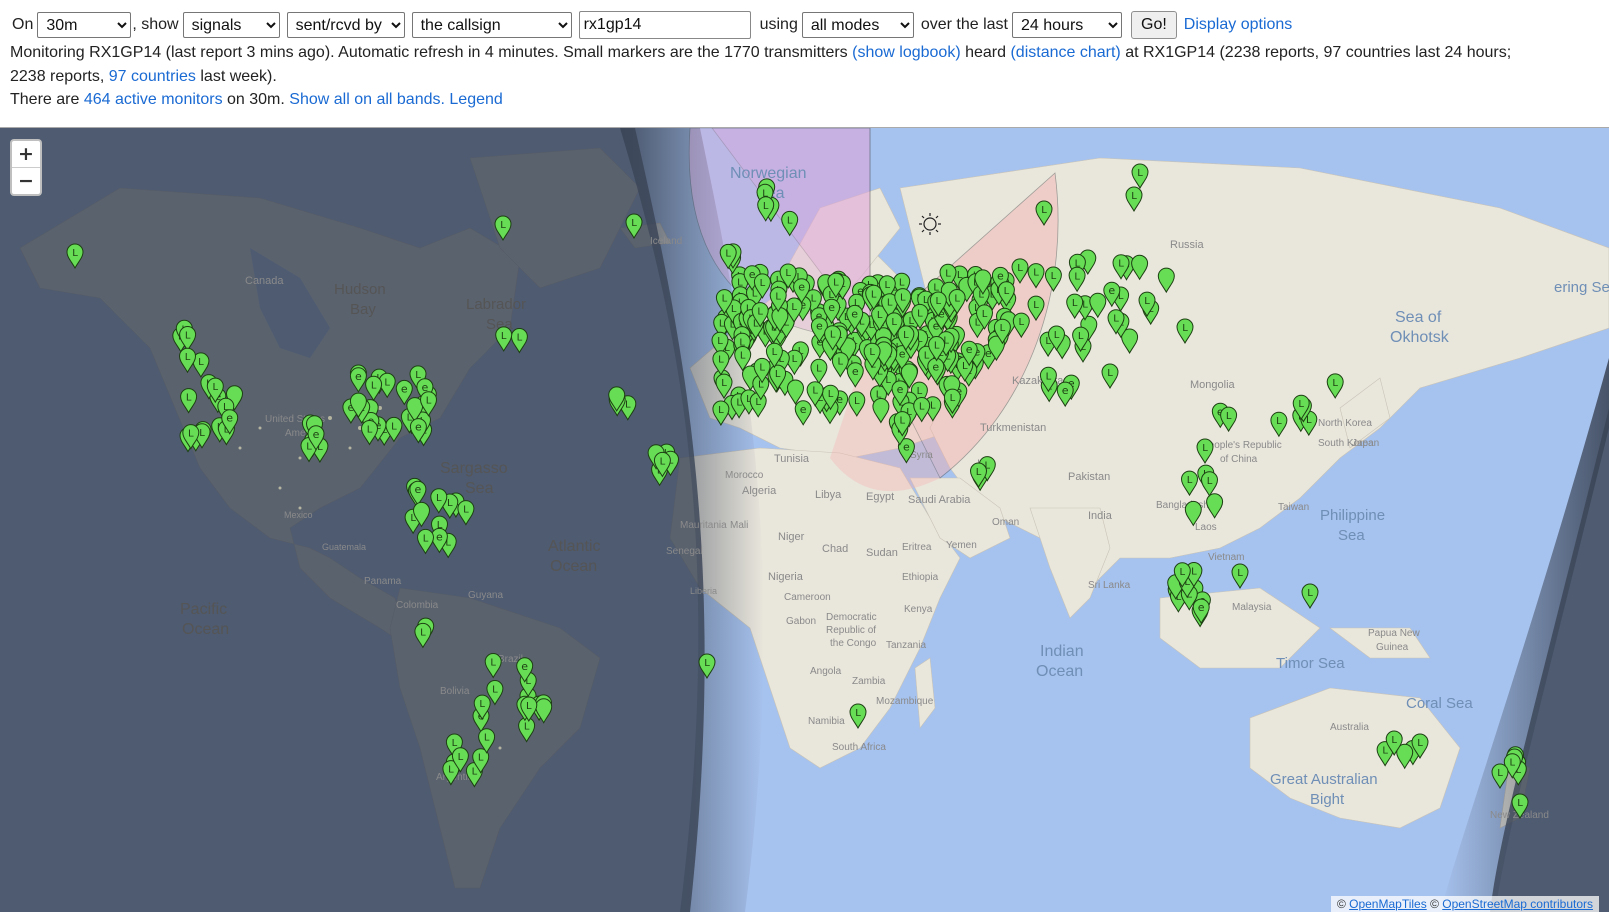  I want to click on label-russia: Russia, so click(1187, 245).